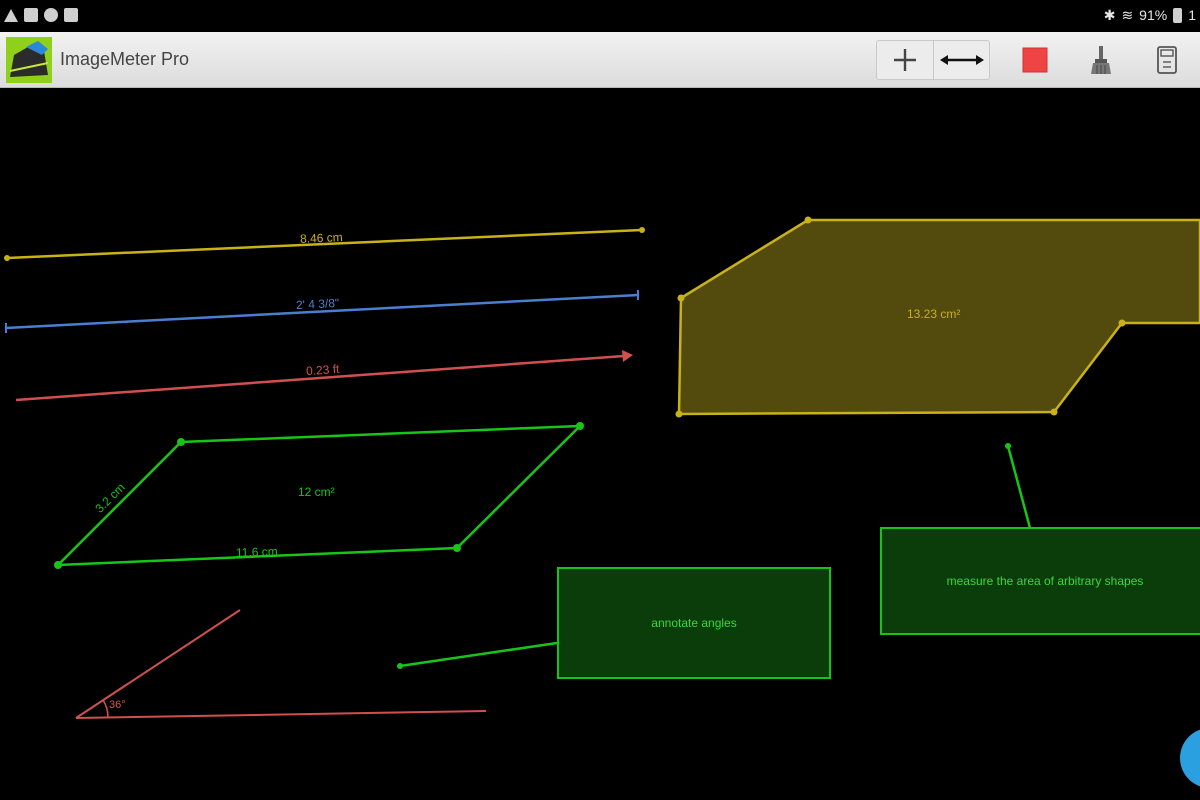 Image resolution: width=1200 pixels, height=800 pixels. I want to click on app-bar: ImageMeter Pro, so click(600, 60).